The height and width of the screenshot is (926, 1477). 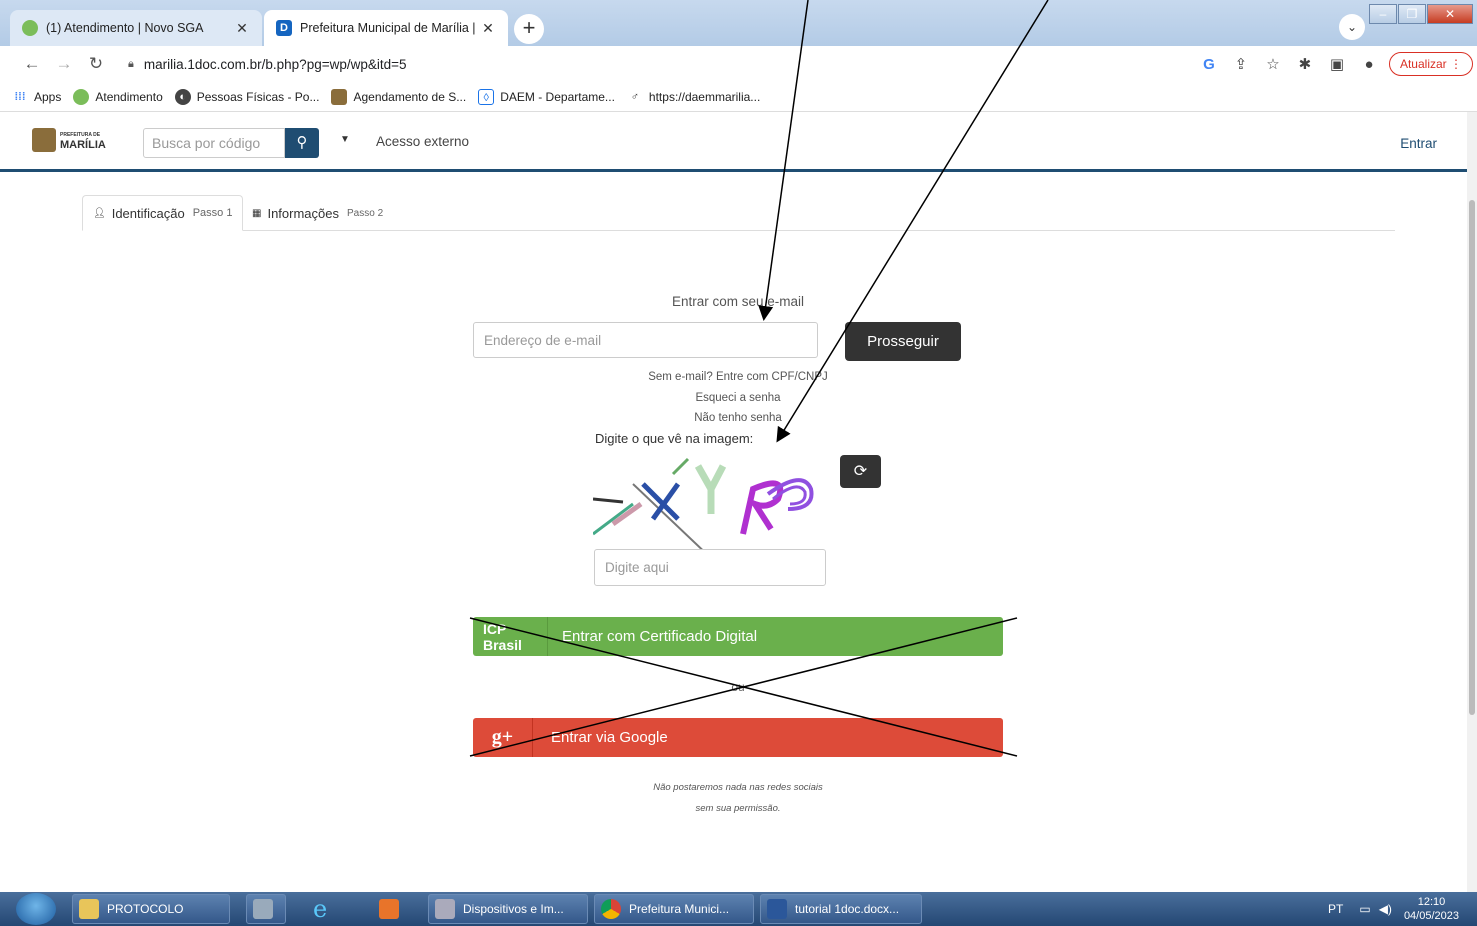 I want to click on no-email-link: Sem e-mail? Entre com CPF/CNPJ, so click(x=738, y=377).